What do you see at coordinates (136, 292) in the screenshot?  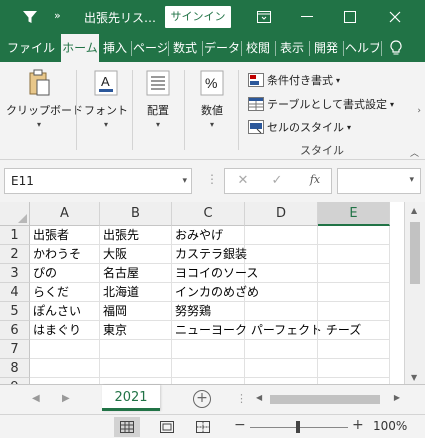 I see `cell-b4: 北海道` at bounding box center [136, 292].